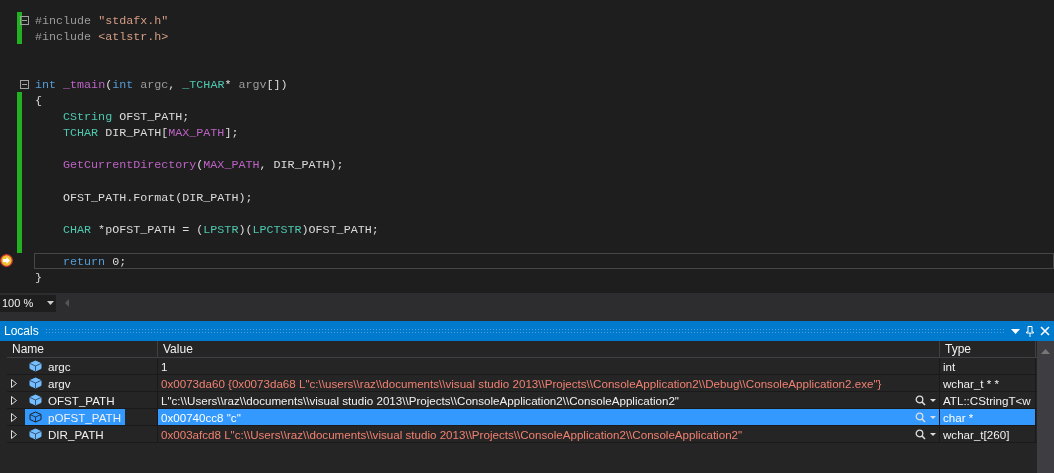  Describe the element at coordinates (102, 21) in the screenshot. I see `code-line: #include "stdafx.h"` at that location.